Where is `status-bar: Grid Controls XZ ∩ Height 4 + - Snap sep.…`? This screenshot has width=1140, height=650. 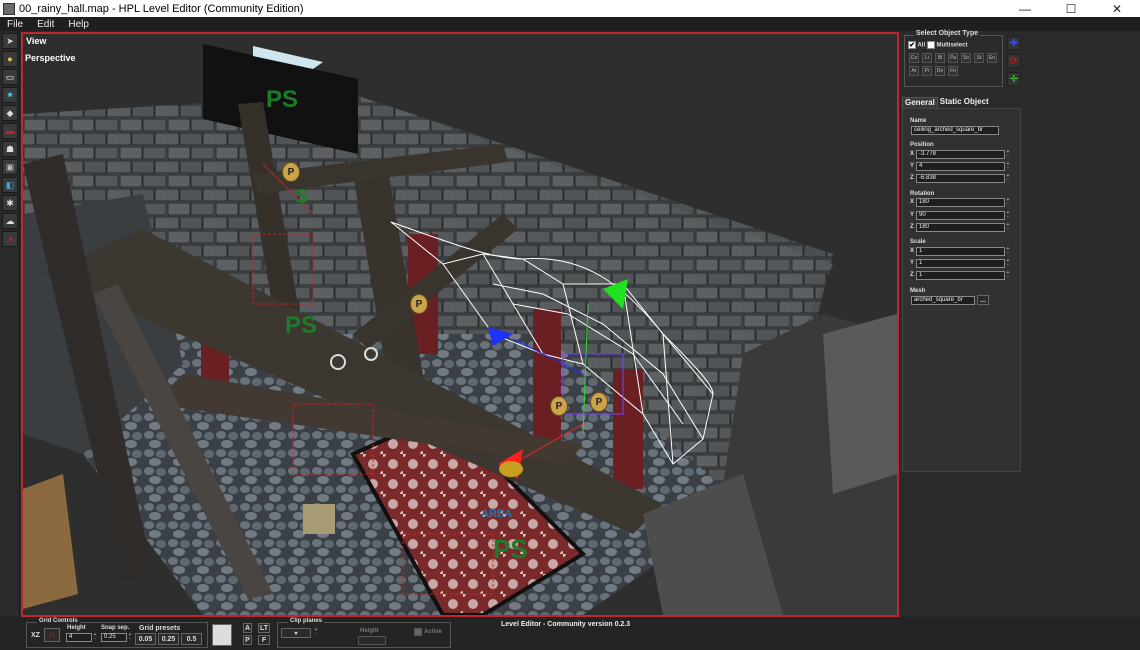
status-bar: Grid Controls XZ ∩ Height 4 + - Snap sep.… is located at coordinates (570, 633).